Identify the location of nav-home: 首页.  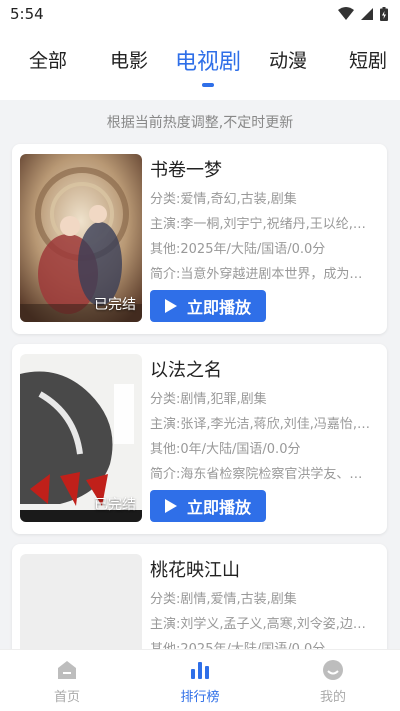
(67, 681).